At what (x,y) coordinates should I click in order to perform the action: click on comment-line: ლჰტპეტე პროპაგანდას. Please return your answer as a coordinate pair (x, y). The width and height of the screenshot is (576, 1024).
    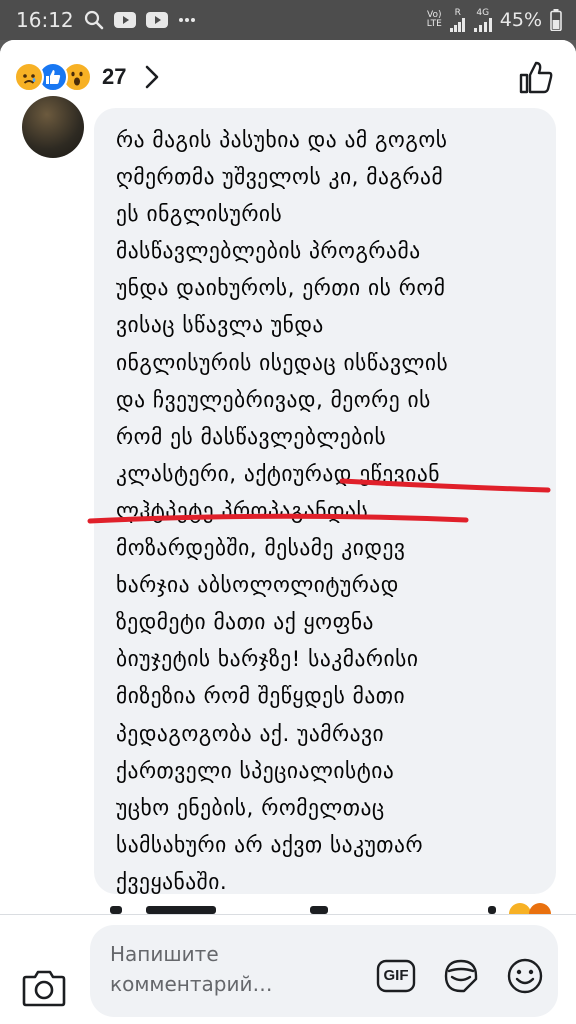
    Looking at the image, I should click on (242, 511).